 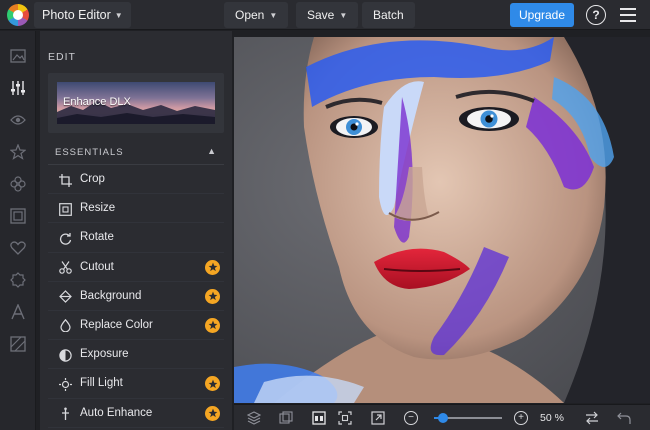 I want to click on text-icon, so click(x=18, y=312).